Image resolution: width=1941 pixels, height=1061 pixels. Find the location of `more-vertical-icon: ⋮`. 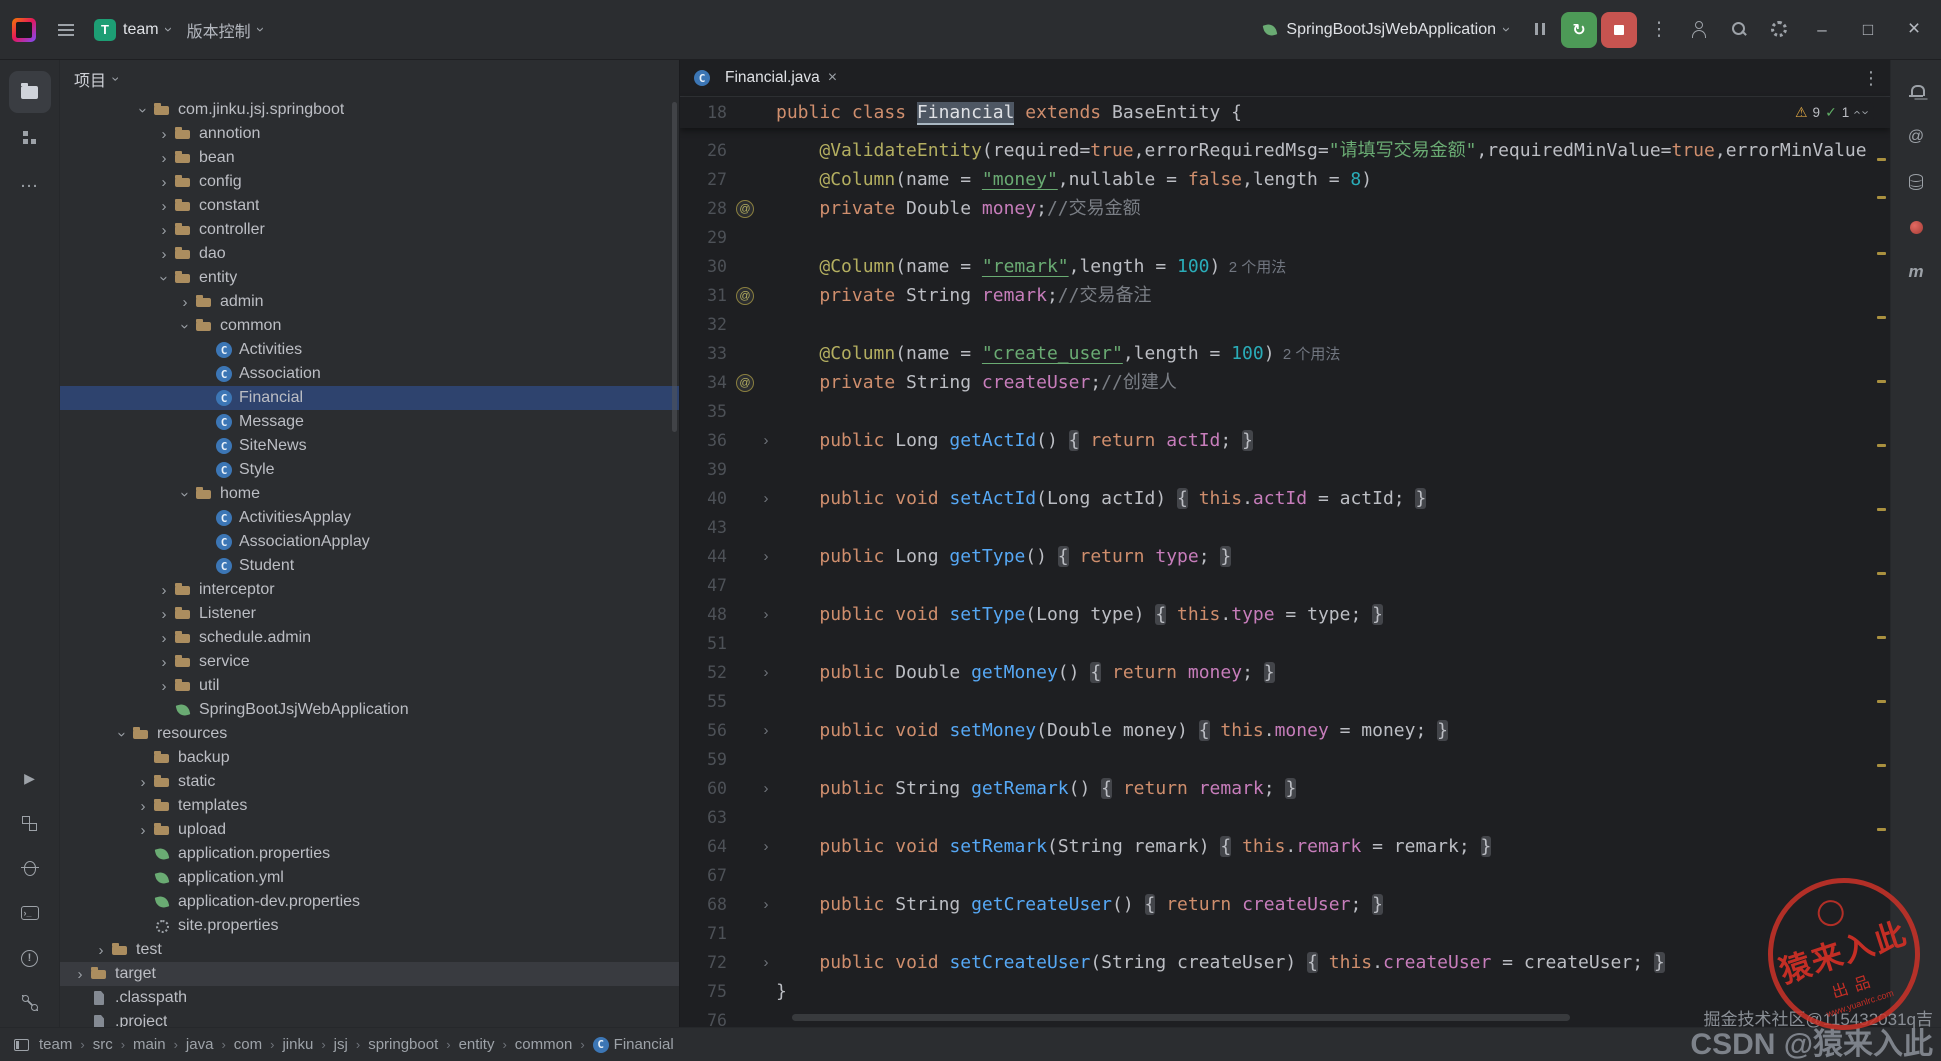

more-vertical-icon: ⋮ is located at coordinates (1659, 30).